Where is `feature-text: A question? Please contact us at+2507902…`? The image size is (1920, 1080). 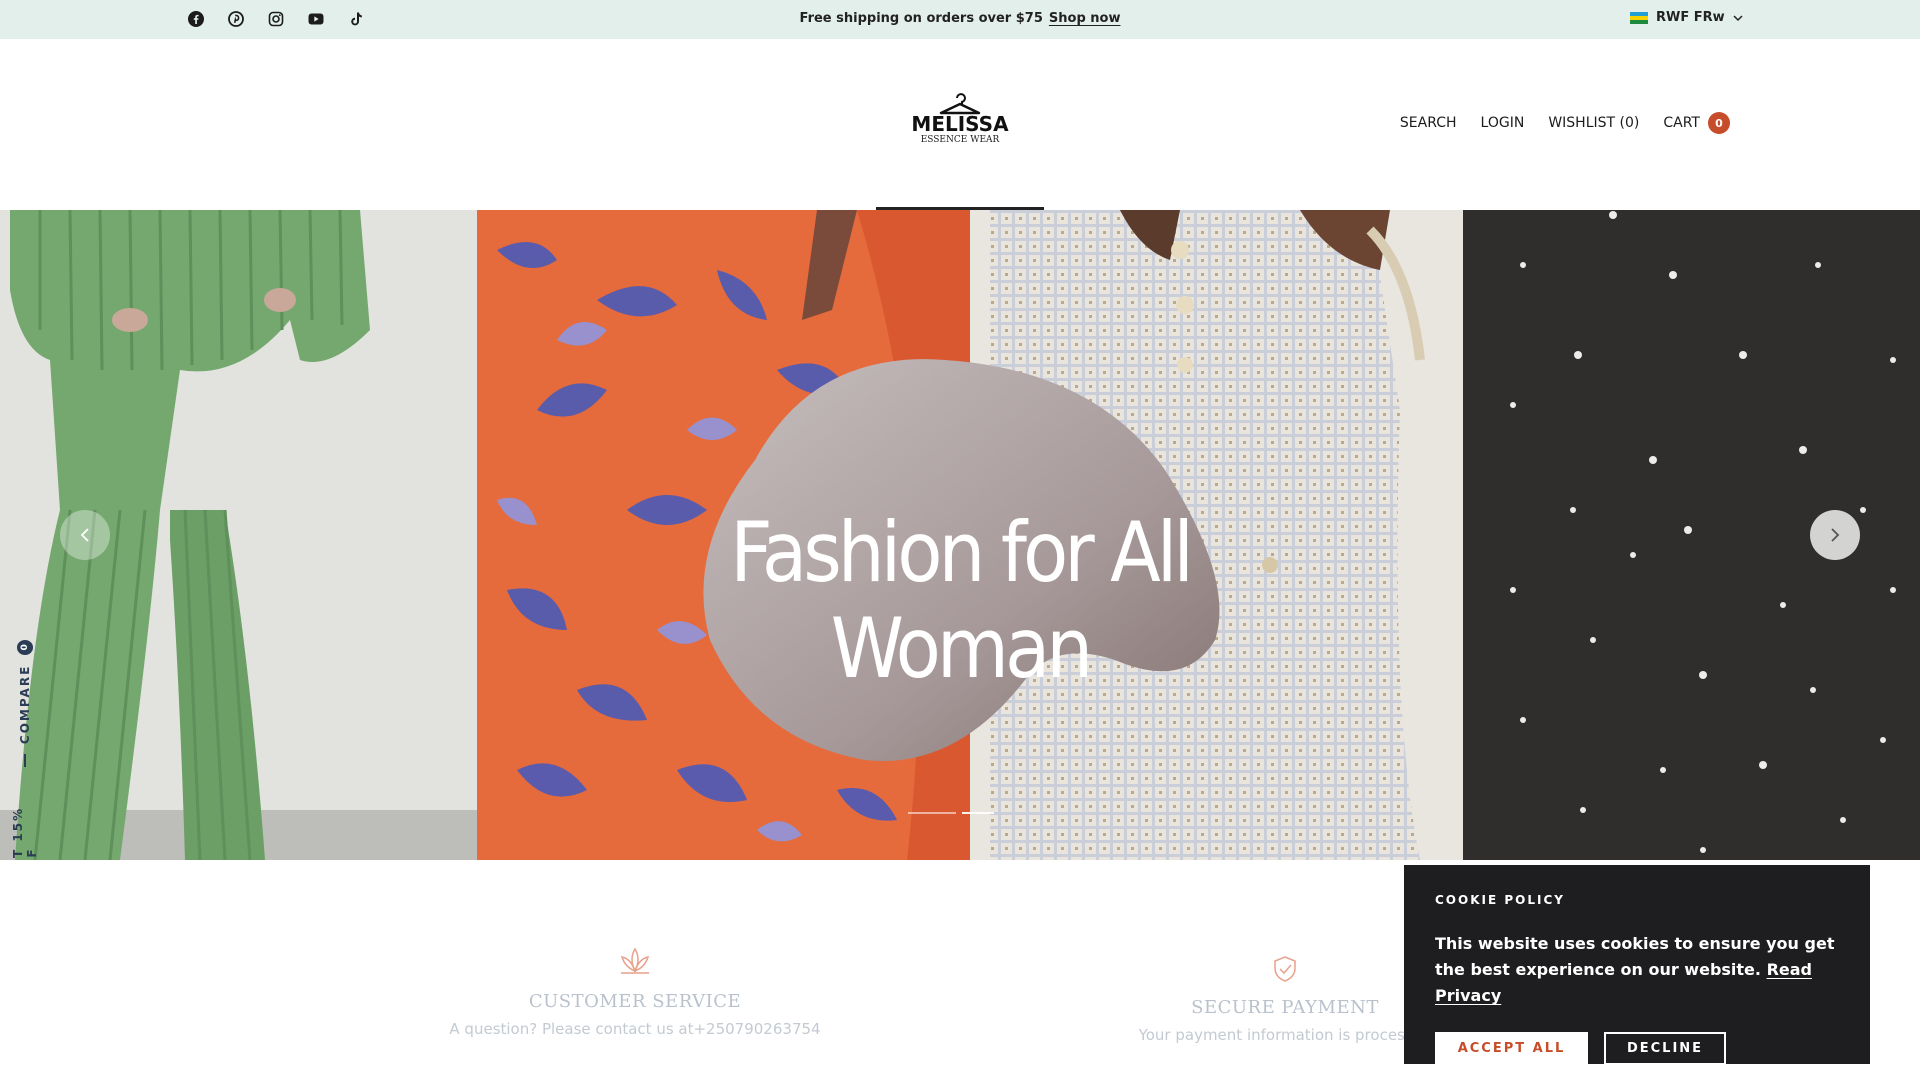
feature-text: A question? Please contact us at+2507902… is located at coordinates (635, 1029).